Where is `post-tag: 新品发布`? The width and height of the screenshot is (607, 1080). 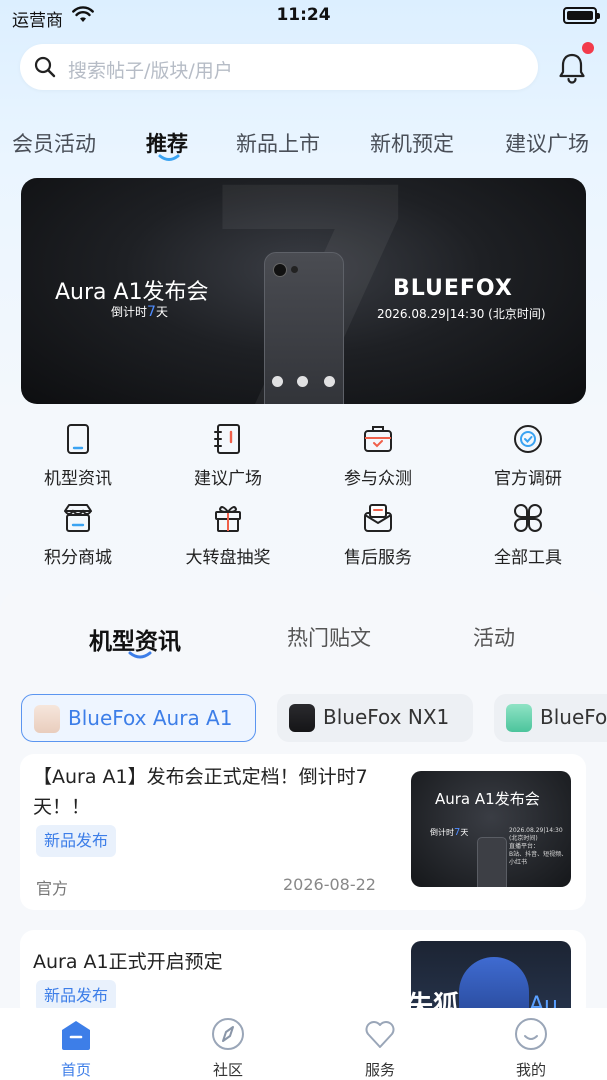 post-tag: 新品发布 is located at coordinates (76, 841).